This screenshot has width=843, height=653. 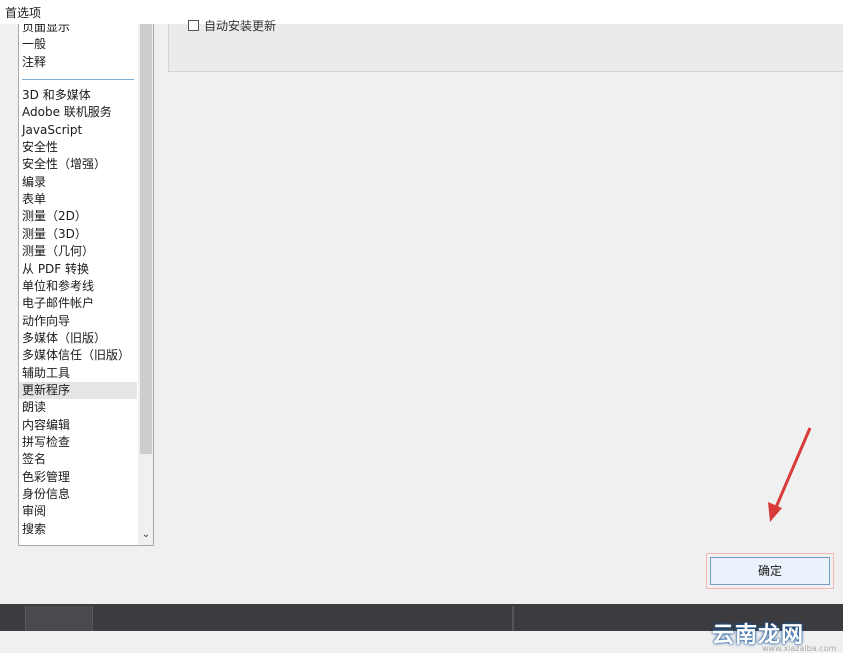 What do you see at coordinates (78, 321) in the screenshot?
I see `category-item: 动作向导` at bounding box center [78, 321].